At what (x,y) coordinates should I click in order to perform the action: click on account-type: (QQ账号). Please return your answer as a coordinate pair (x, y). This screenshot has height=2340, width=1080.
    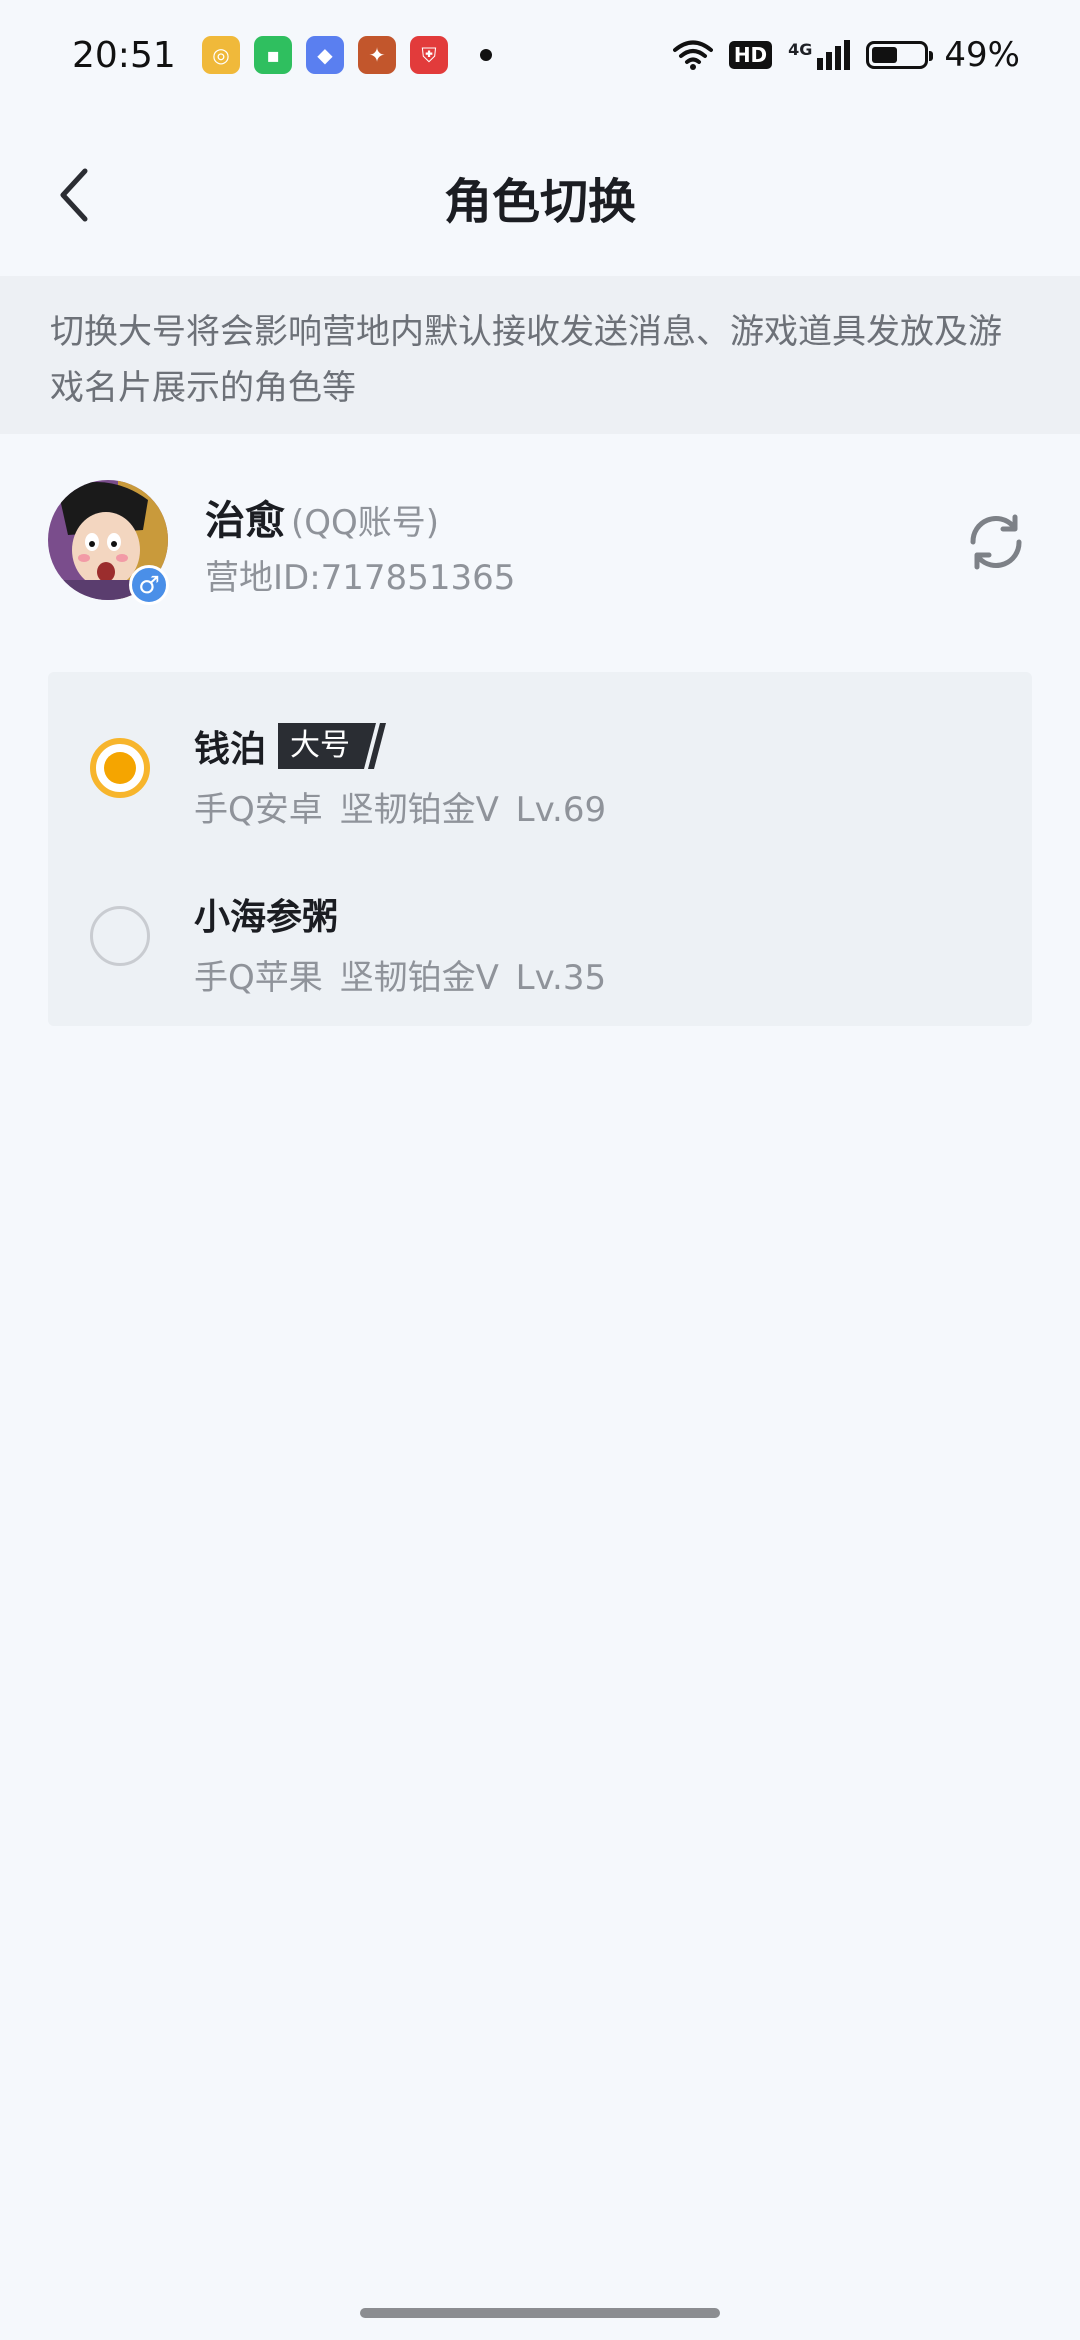
    Looking at the image, I should click on (365, 523).